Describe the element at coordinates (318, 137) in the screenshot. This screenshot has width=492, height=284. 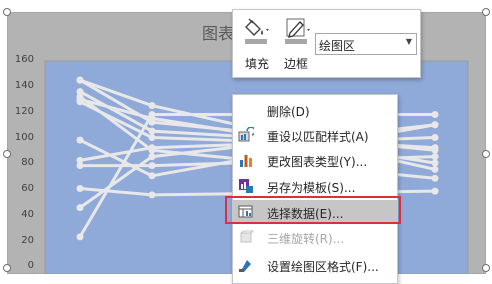
I see `menu-item-label: 重设以匹配样式(A)` at that location.